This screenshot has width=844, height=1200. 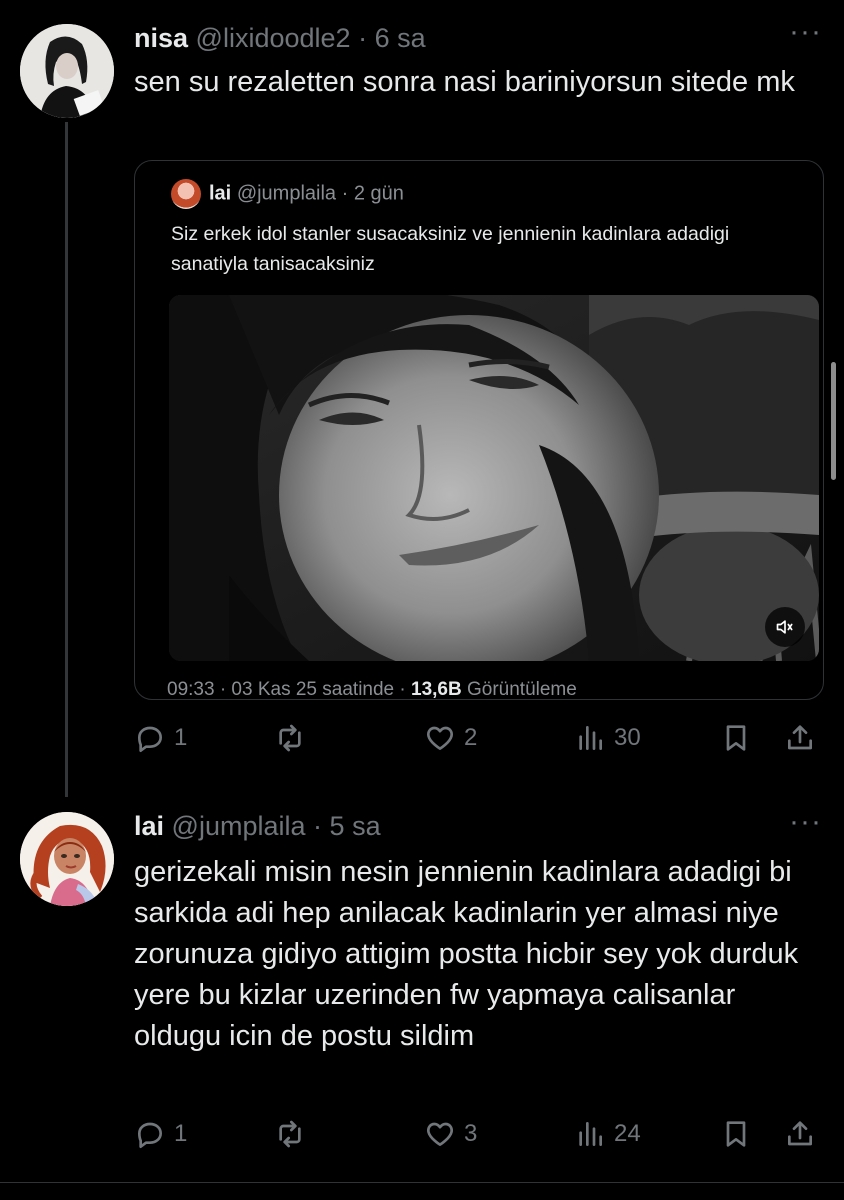 I want to click on like-button: 3, so click(x=450, y=1134).